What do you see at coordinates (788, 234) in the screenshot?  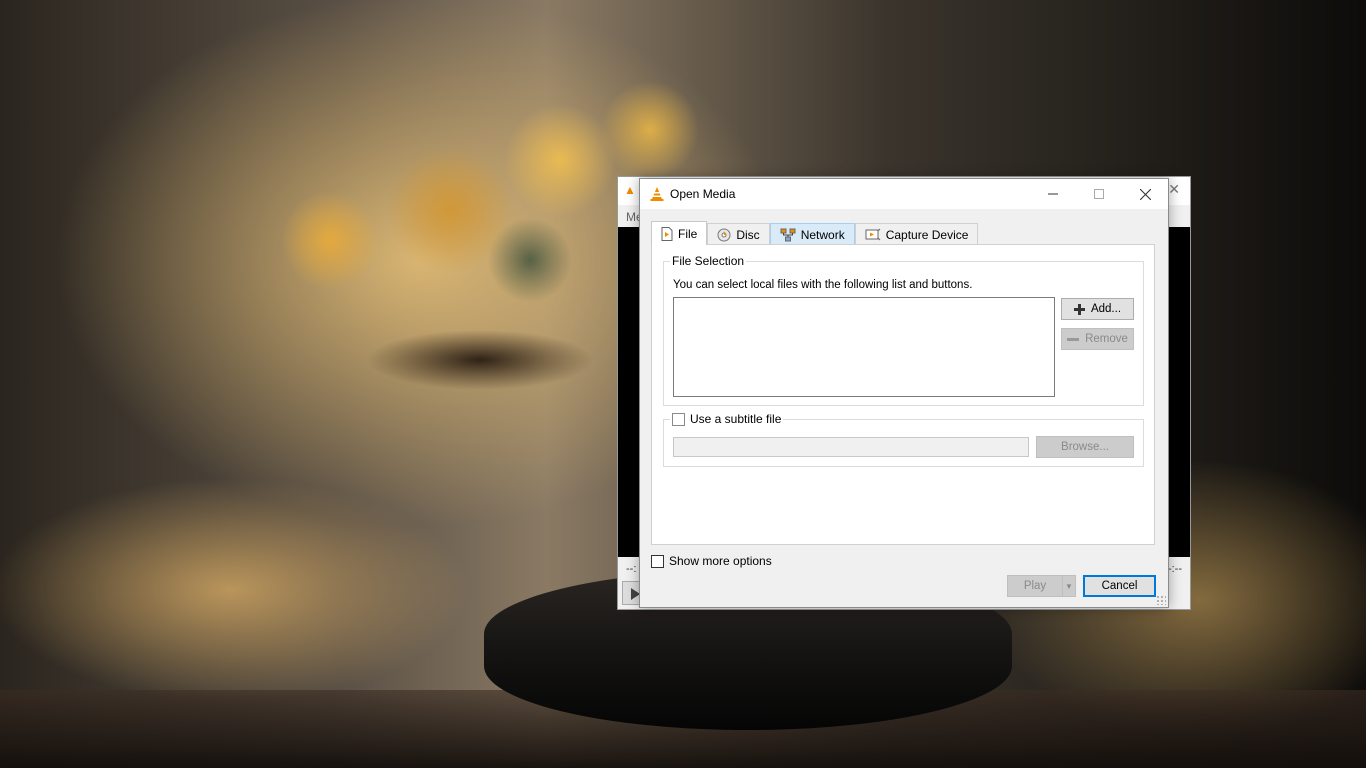 I see `network-icon` at bounding box center [788, 234].